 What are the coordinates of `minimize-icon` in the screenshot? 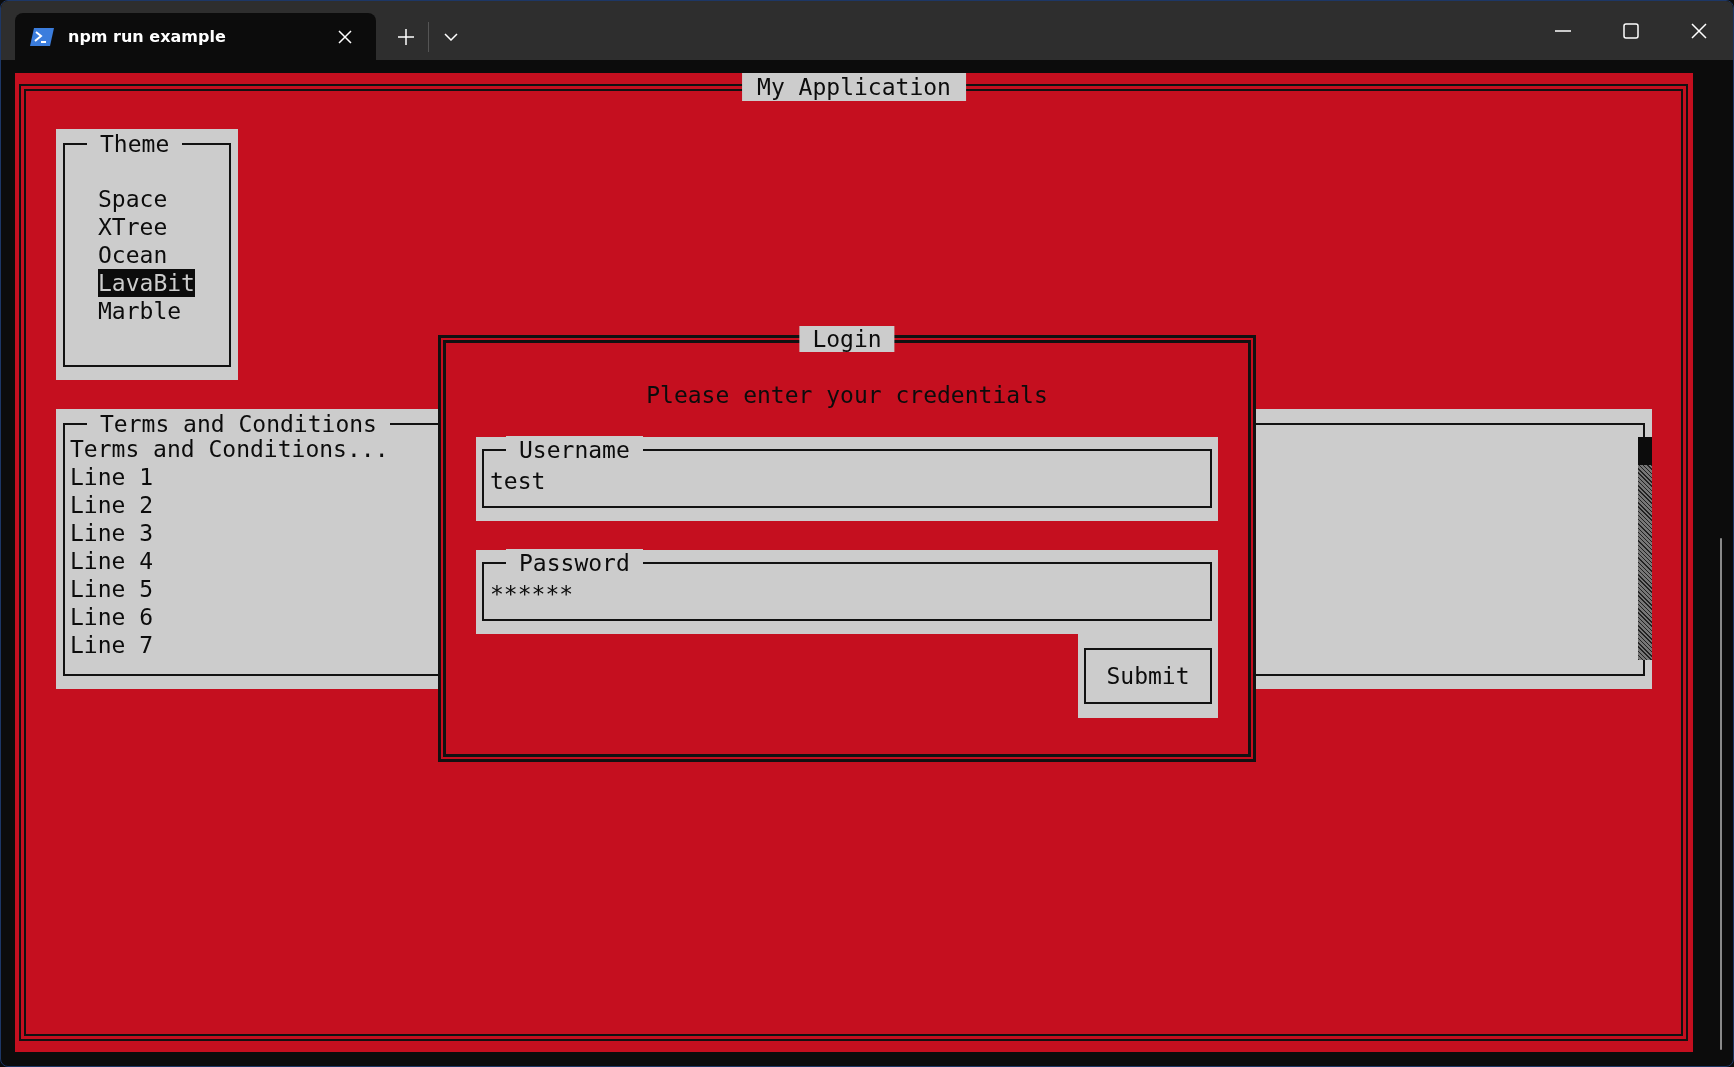 It's located at (1563, 30).